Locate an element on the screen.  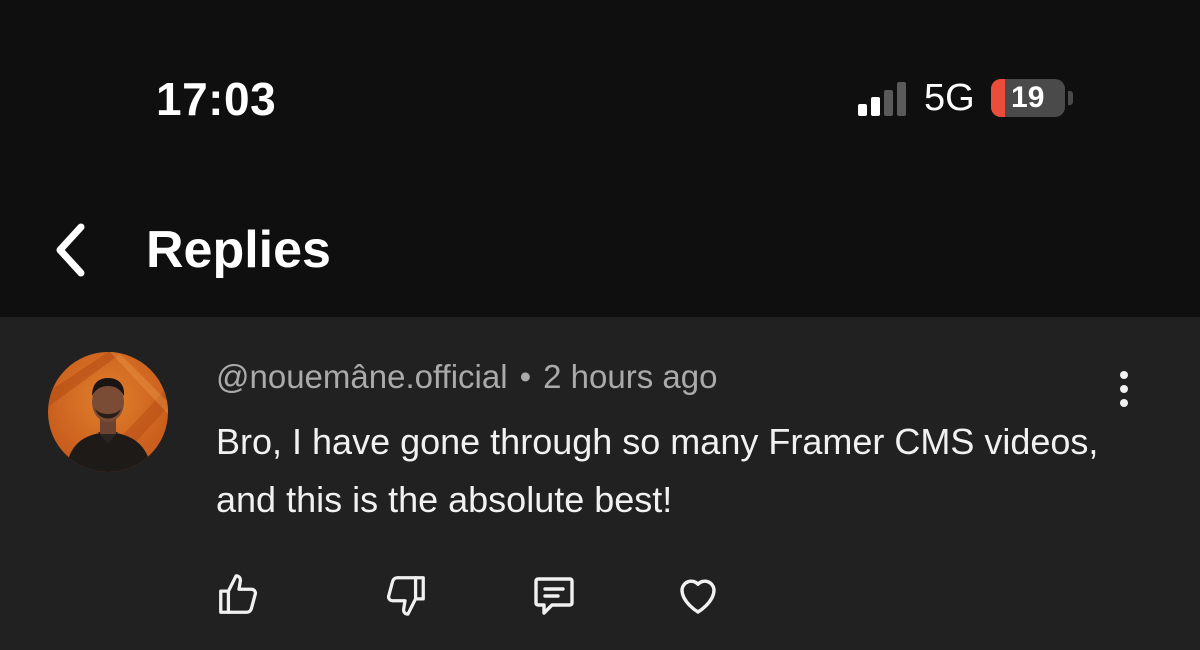
battery-cap is located at coordinates (1070, 98).